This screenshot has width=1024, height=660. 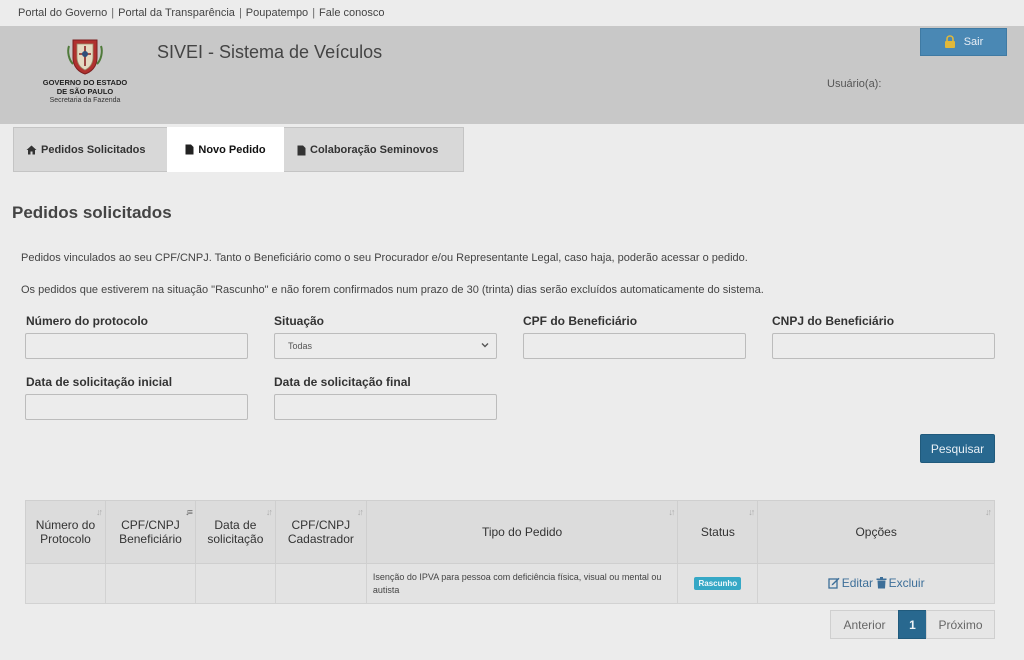 What do you see at coordinates (973, 42) in the screenshot?
I see `logout-label: Sair` at bounding box center [973, 42].